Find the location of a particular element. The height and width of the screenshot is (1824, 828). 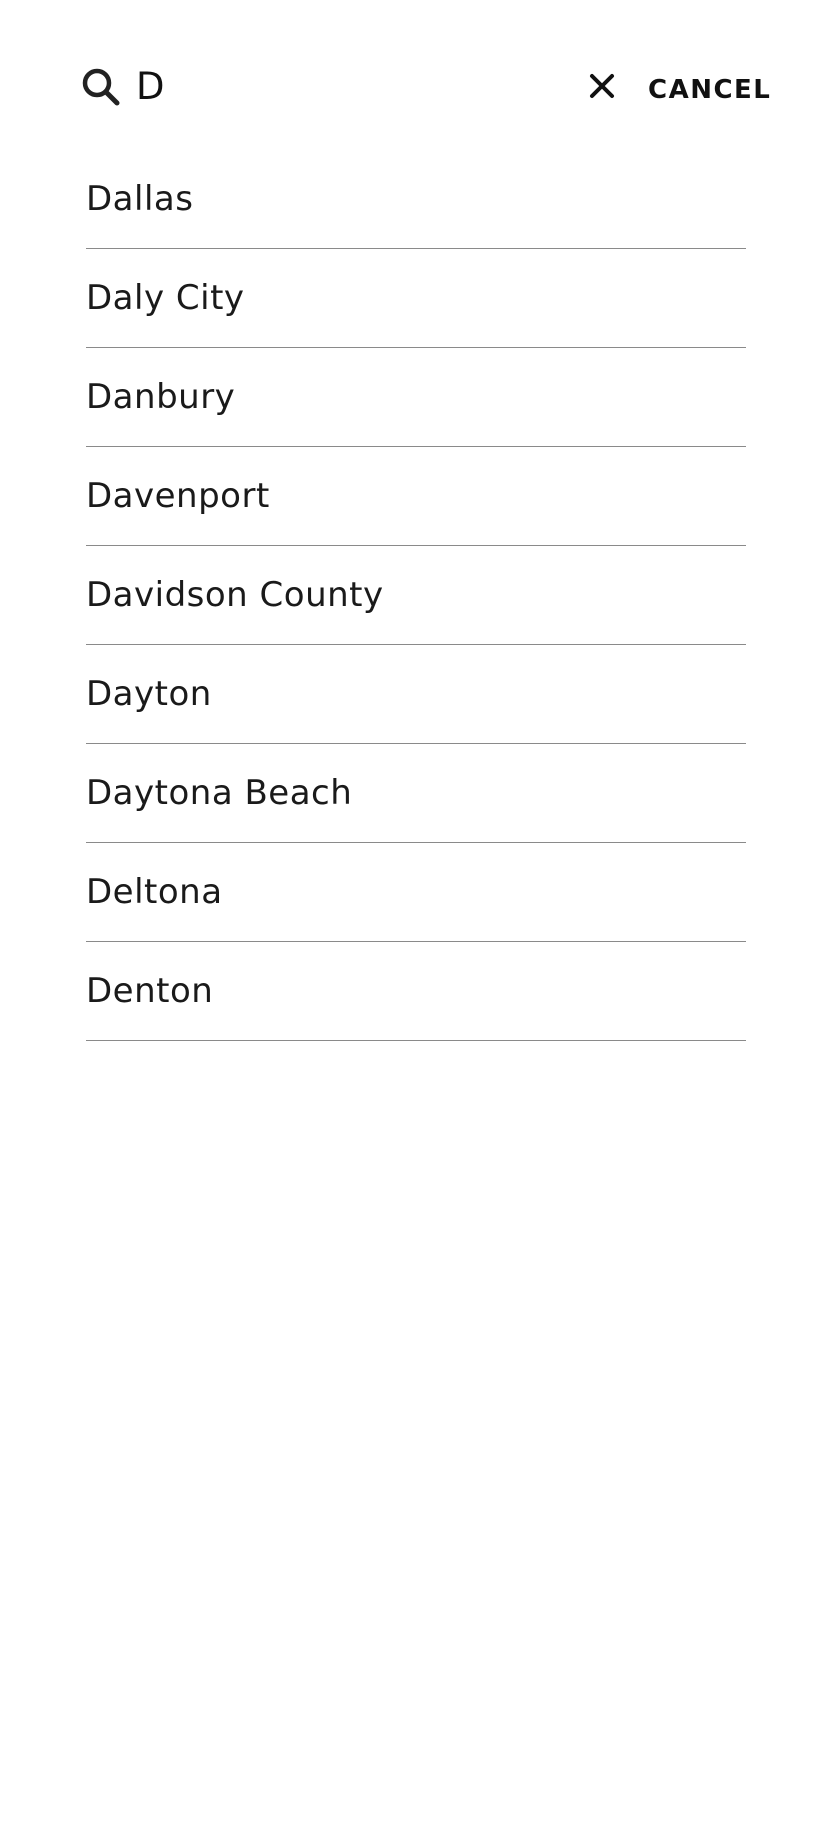

list-item: Dayton is located at coordinates (416, 694).